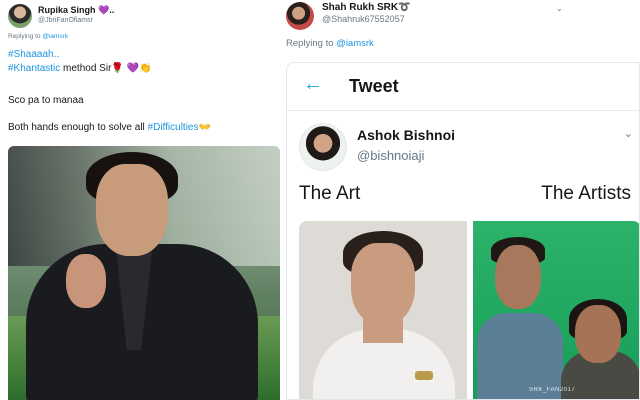 The height and width of the screenshot is (400, 640). Describe the element at coordinates (598, 334) in the screenshot. I see `woman-head` at that location.